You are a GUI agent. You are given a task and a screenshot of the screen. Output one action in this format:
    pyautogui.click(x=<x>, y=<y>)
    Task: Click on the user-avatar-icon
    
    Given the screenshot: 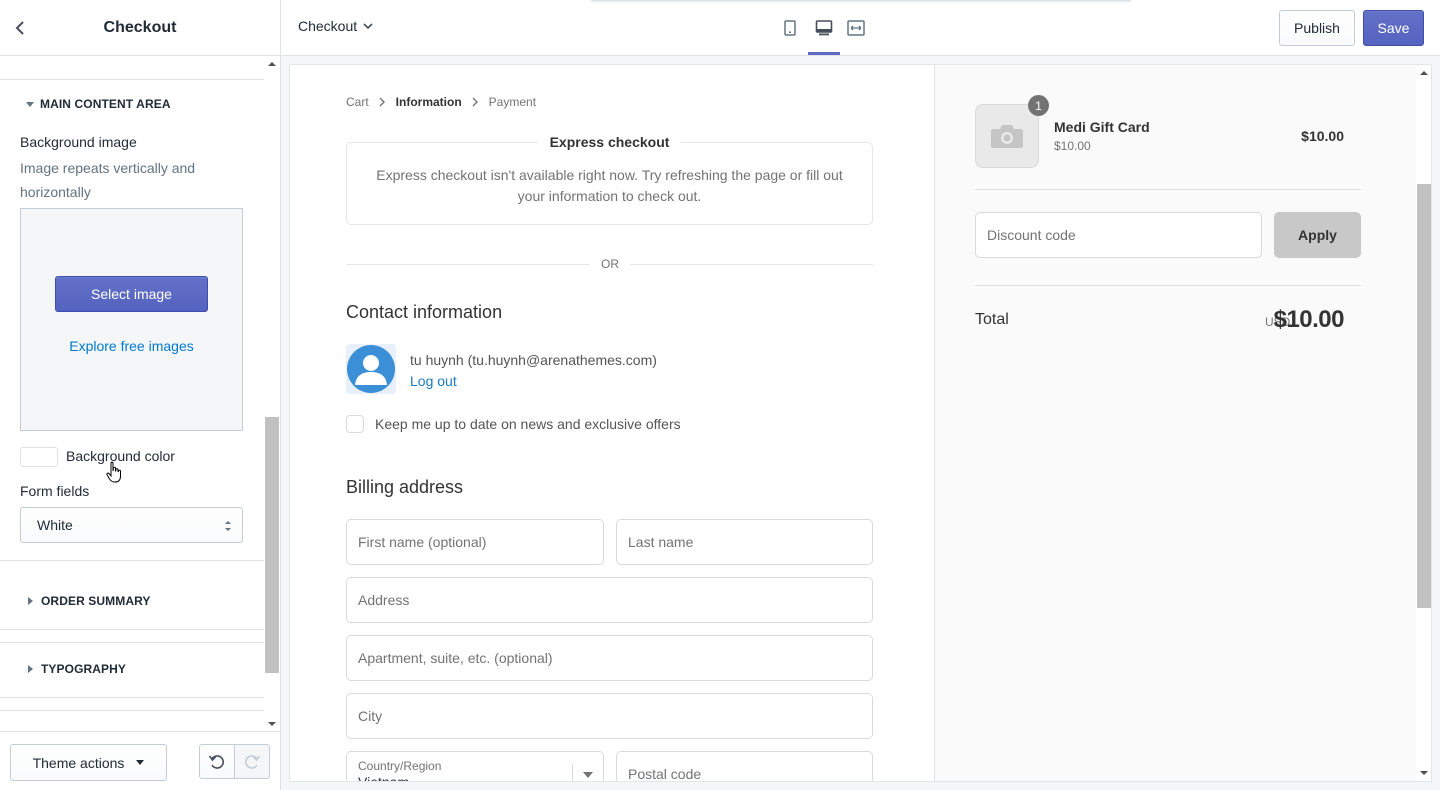 What is the action you would take?
    pyautogui.click(x=371, y=369)
    